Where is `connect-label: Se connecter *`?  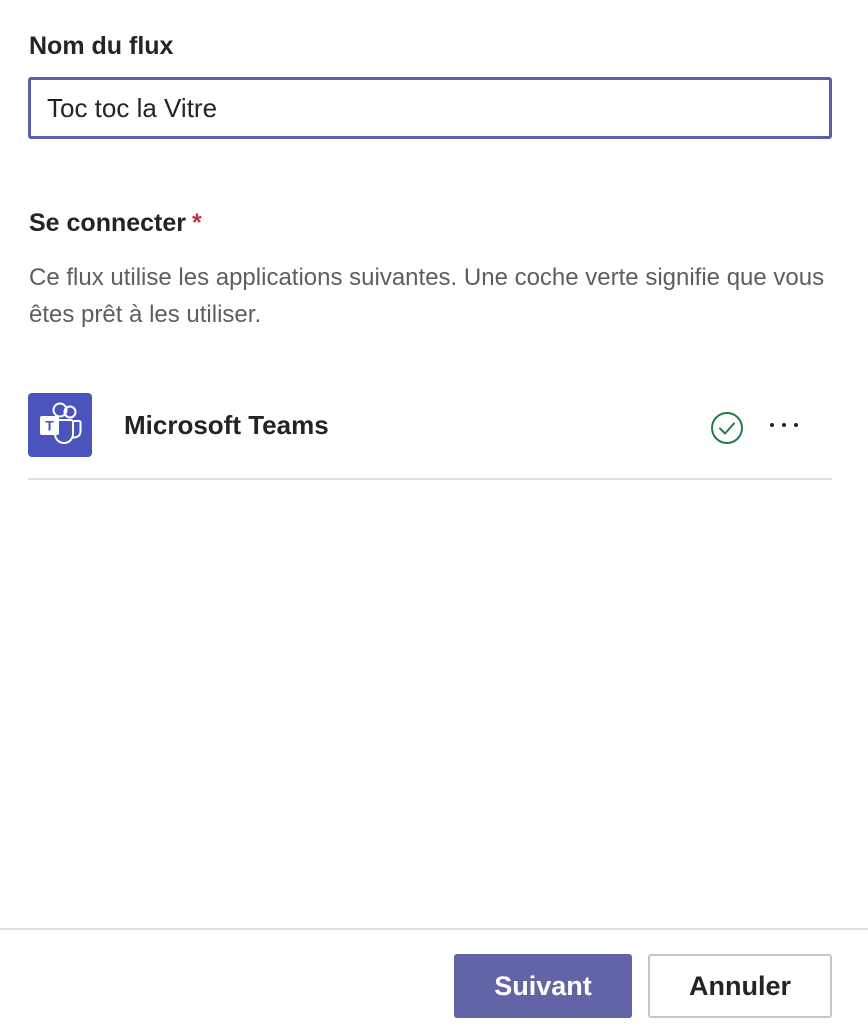
connect-label: Se connecter * is located at coordinates (115, 223).